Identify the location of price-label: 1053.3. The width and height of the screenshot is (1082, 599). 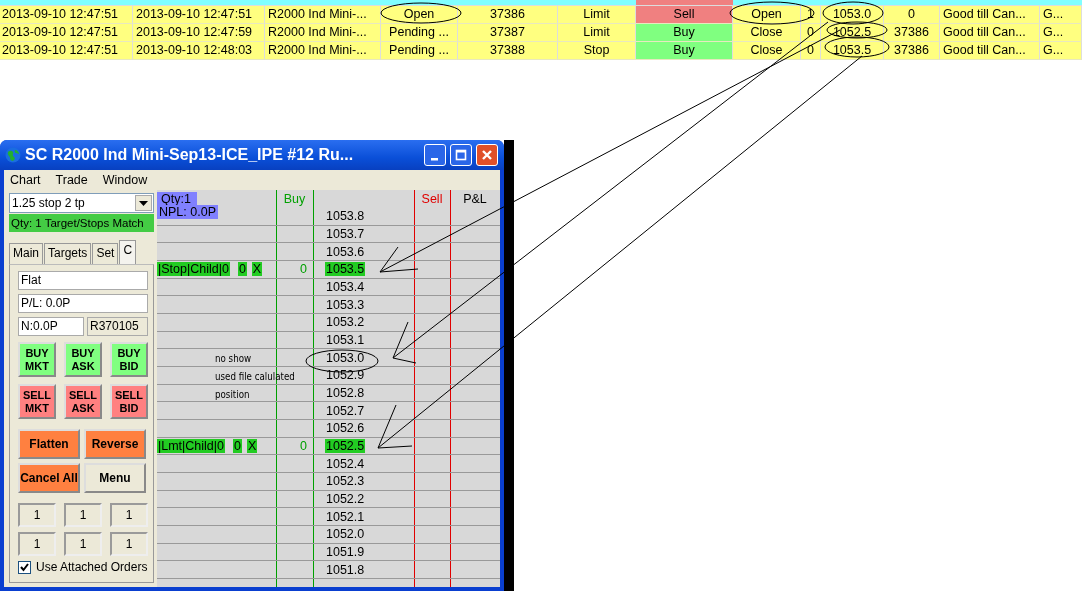
(345, 304).